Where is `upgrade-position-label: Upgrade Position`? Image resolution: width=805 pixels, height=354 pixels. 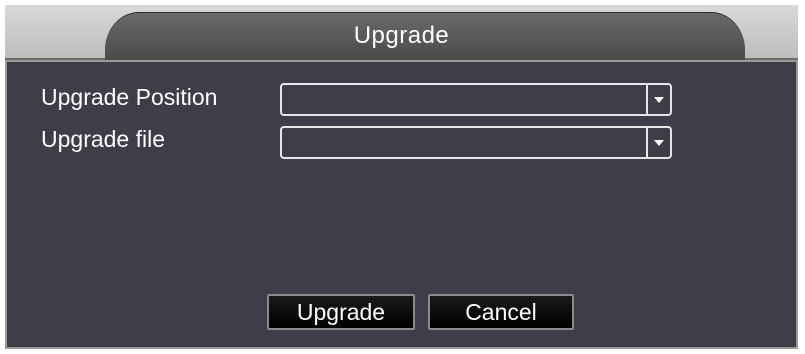
upgrade-position-label: Upgrade Position is located at coordinates (129, 97).